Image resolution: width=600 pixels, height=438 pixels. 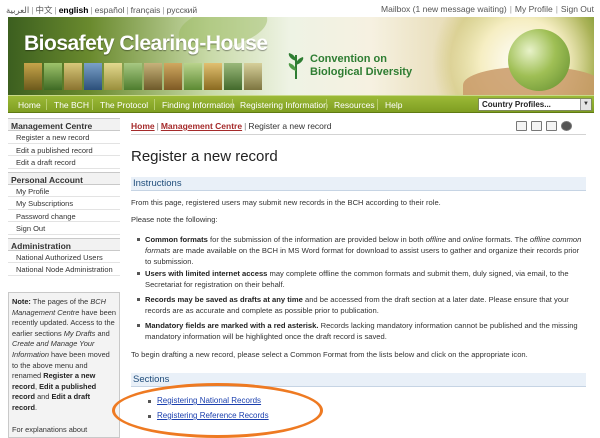 What do you see at coordinates (361, 66) in the screenshot?
I see `cbd-partner-name: Convention on Biological Diversity` at bounding box center [361, 66].